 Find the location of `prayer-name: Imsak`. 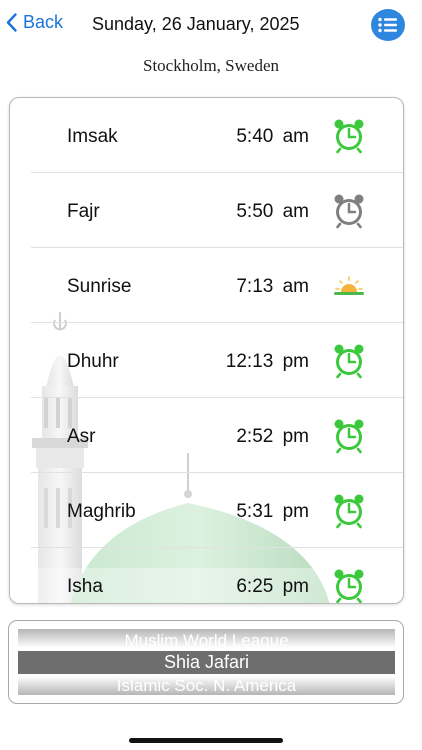

prayer-name: Imsak is located at coordinates (92, 136).